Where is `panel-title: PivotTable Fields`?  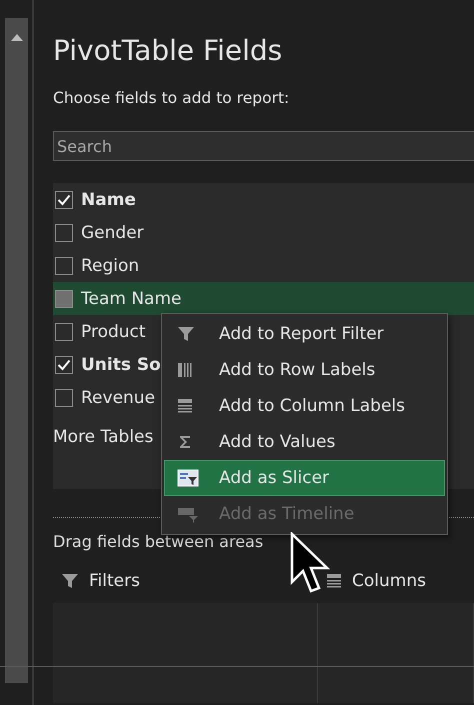 panel-title: PivotTable Fields is located at coordinates (168, 50).